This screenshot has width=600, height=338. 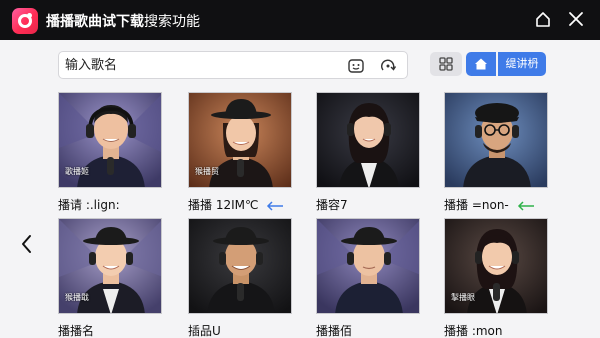 I want to click on home-icon, so click(x=543, y=19).